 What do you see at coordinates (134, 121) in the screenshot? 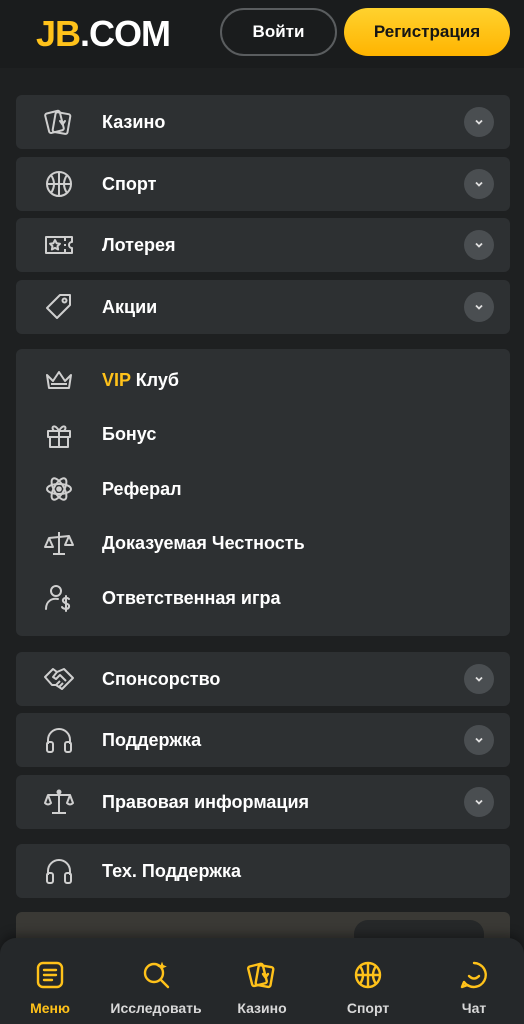
I see `menu-label-casino: Казино` at bounding box center [134, 121].